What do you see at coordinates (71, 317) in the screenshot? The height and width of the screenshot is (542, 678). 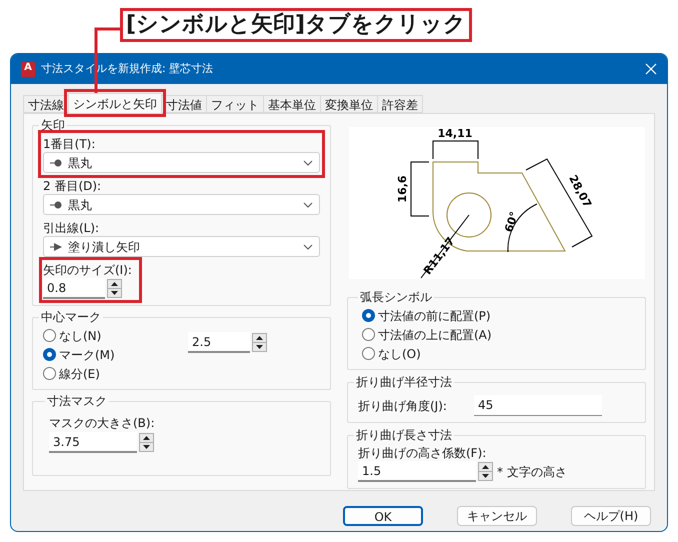 I see `group-title: 中心マーク` at bounding box center [71, 317].